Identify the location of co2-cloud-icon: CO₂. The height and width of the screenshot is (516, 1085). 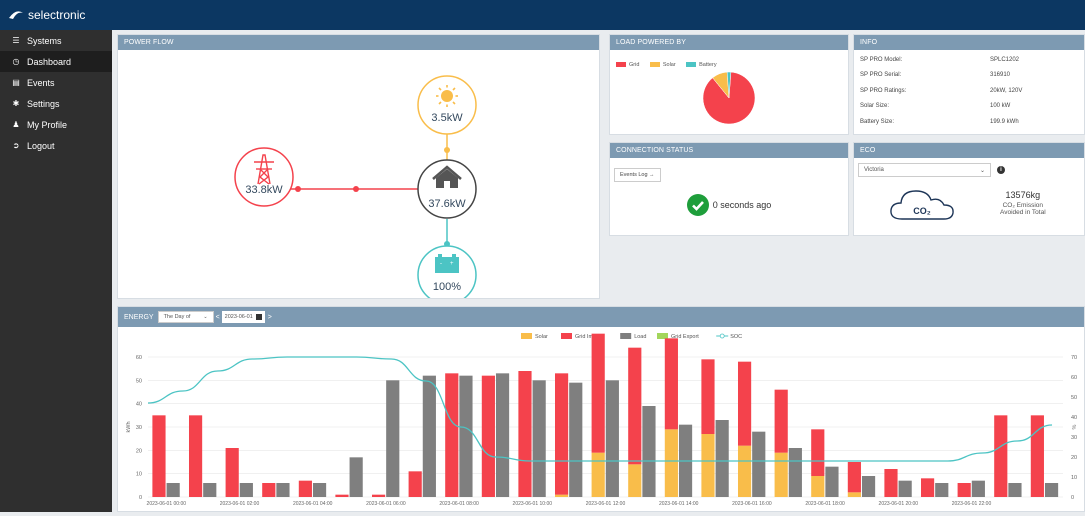
(922, 205).